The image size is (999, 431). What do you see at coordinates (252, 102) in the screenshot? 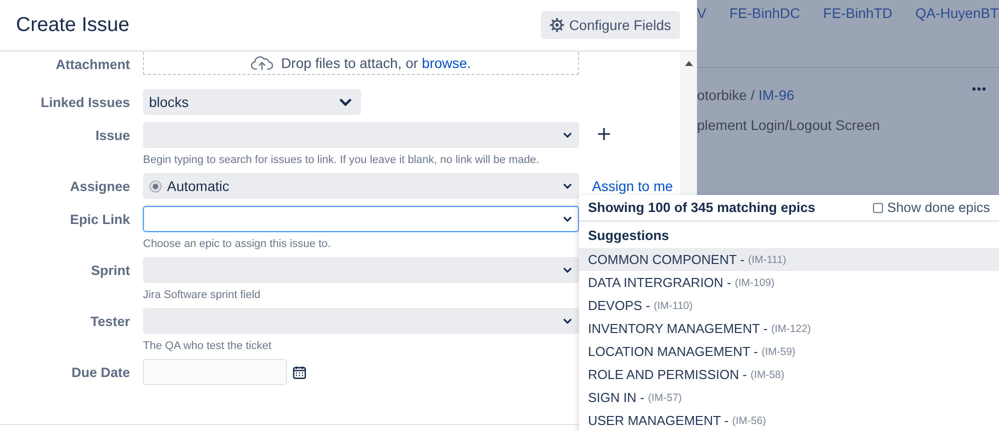
I see `select-field: blocks` at bounding box center [252, 102].